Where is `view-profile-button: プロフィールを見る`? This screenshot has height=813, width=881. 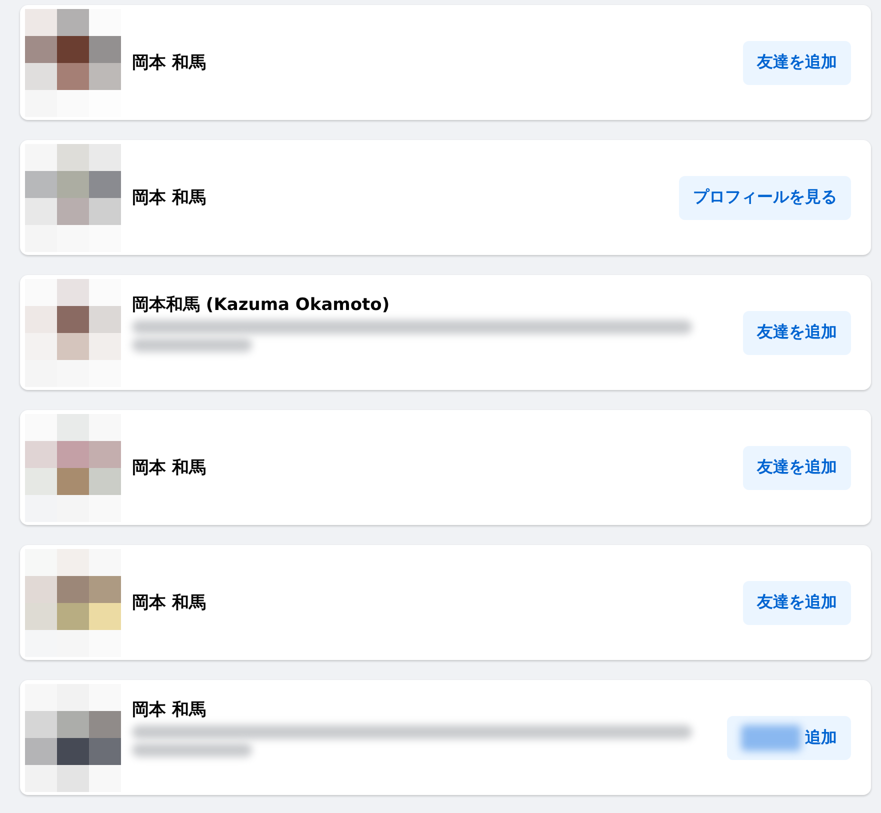 view-profile-button: プロフィールを見る is located at coordinates (765, 198).